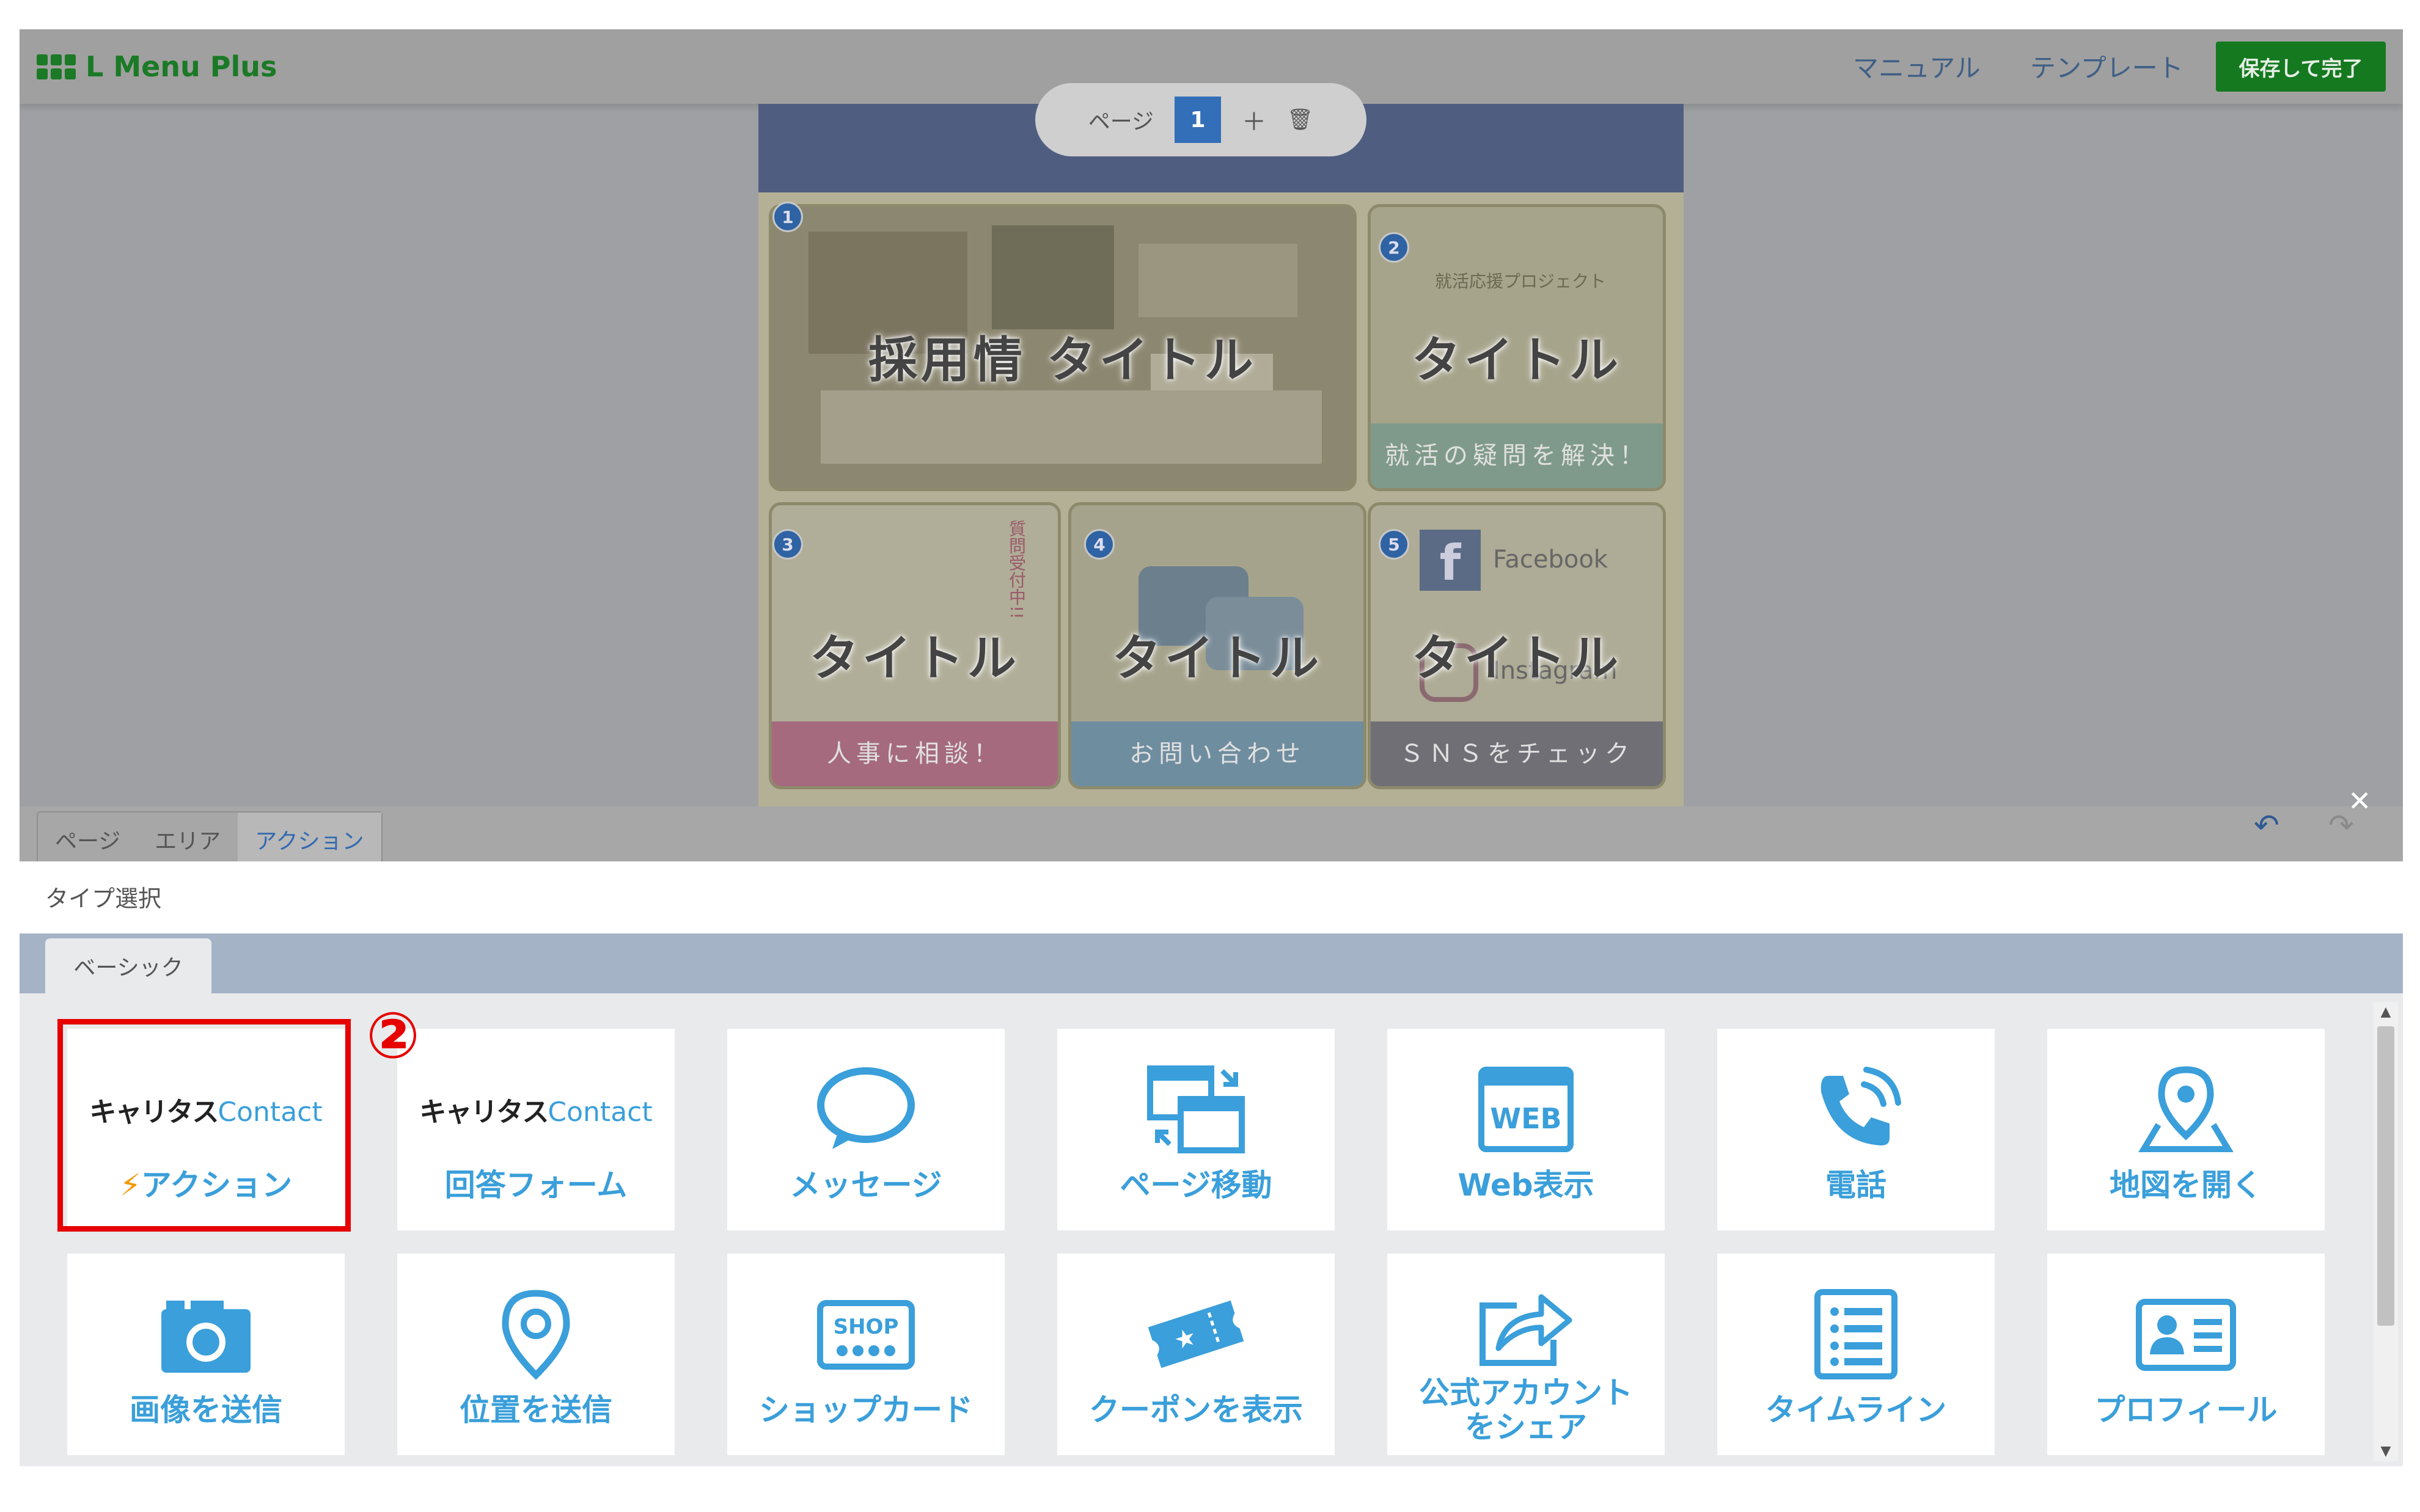 This screenshot has width=2420, height=1512. What do you see at coordinates (188, 837) in the screenshot?
I see `tab-area: エリア` at bounding box center [188, 837].